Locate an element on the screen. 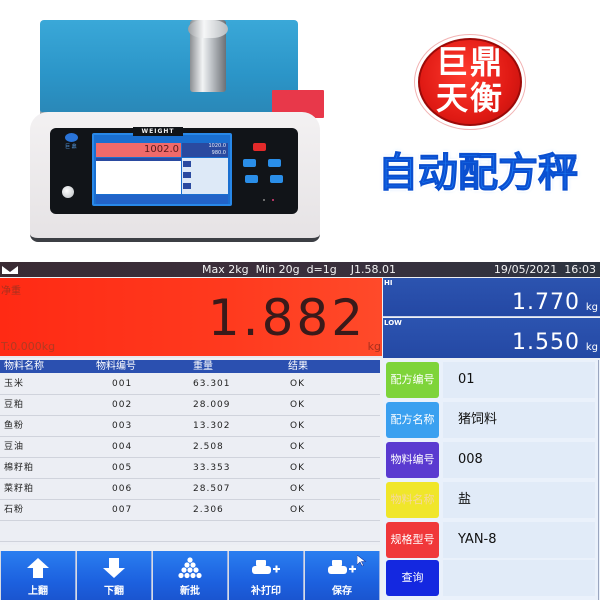  recipe-code-value: 01 is located at coordinates (519, 380).